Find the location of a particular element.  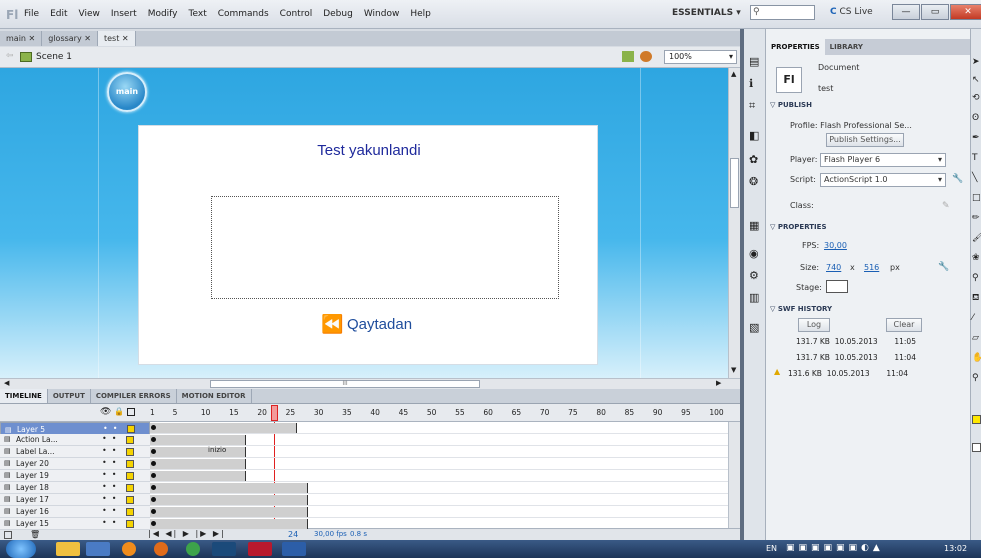

pen-tool-icon: ✒ is located at coordinates (976, 138).